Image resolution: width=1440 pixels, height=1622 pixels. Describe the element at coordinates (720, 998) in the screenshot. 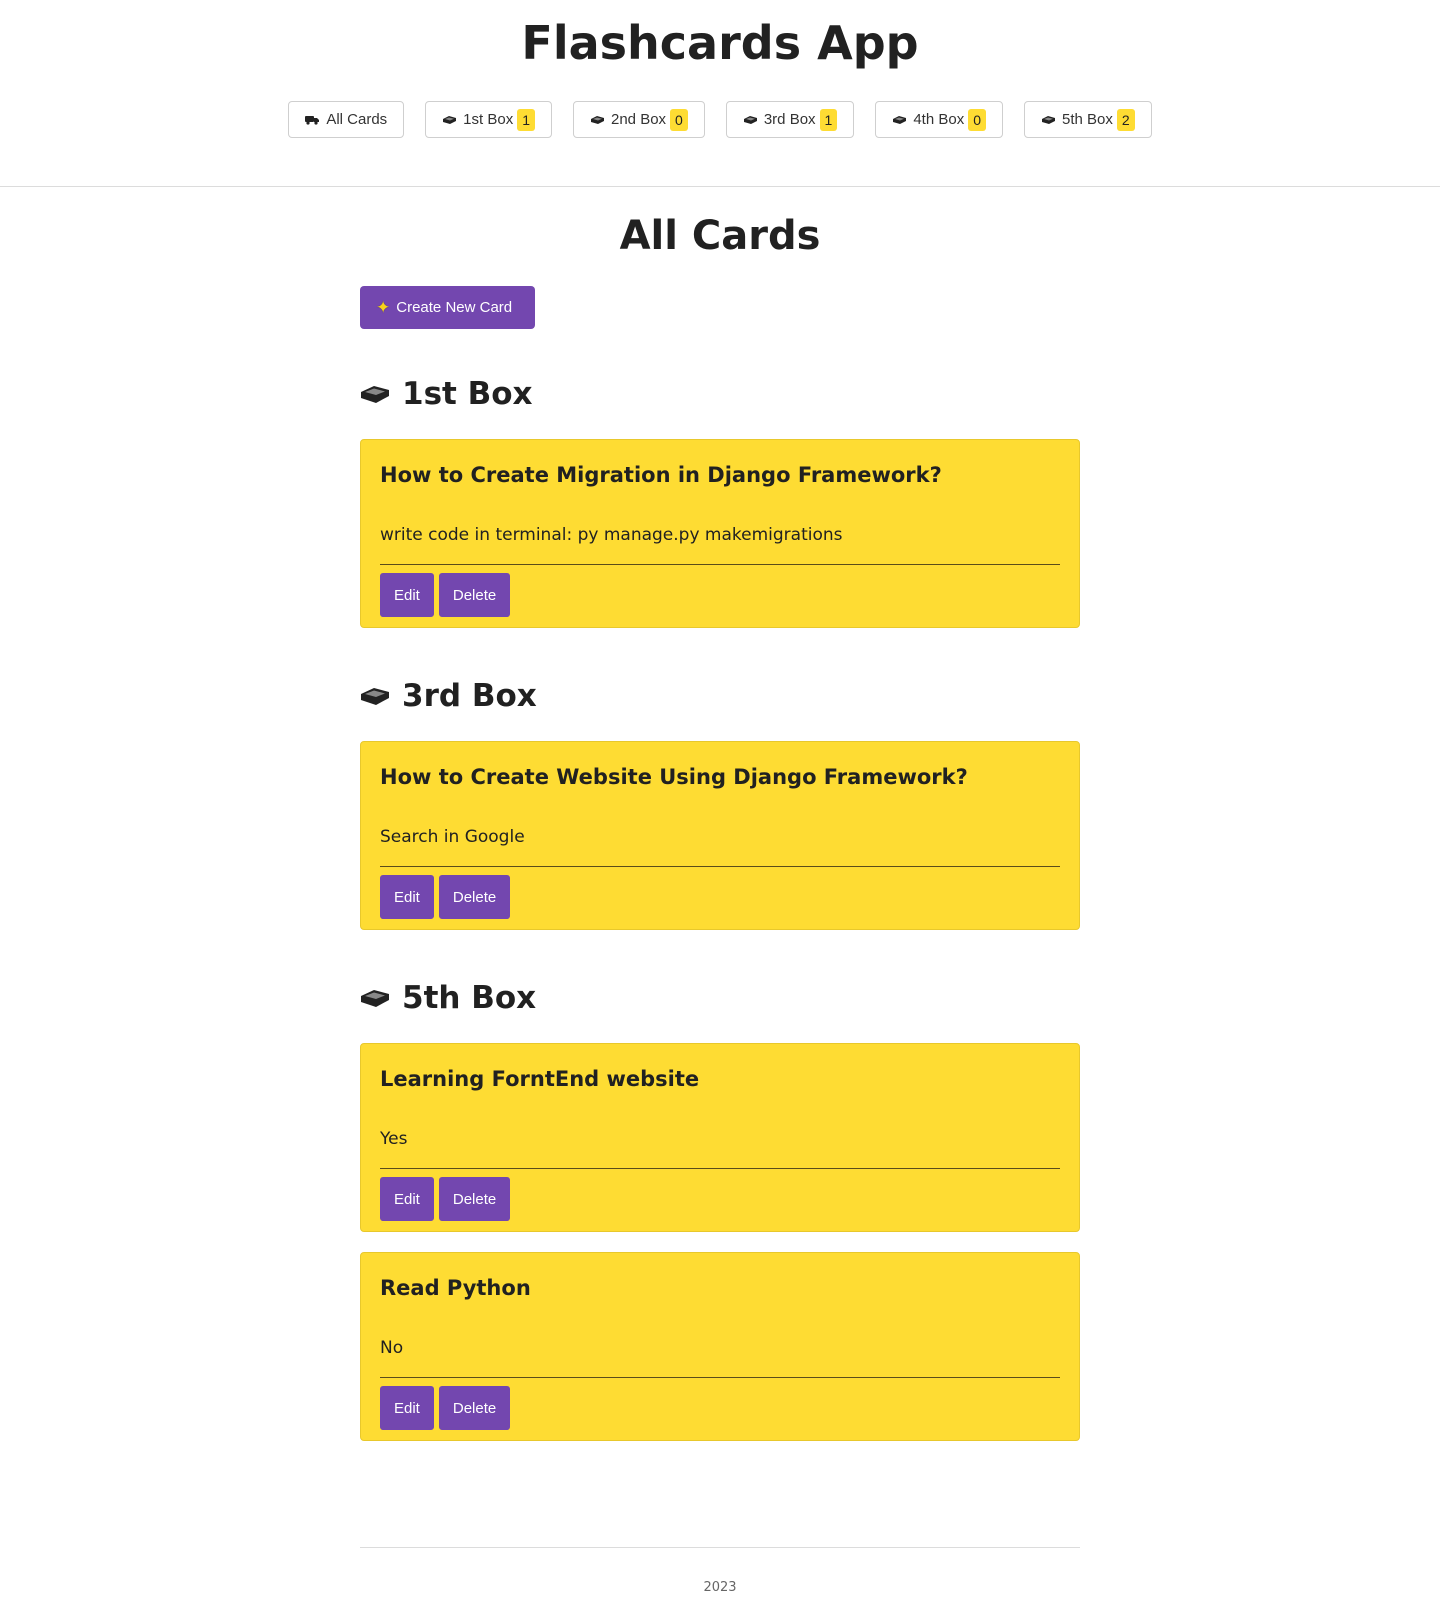

I see `box-heading: 5th Box` at that location.